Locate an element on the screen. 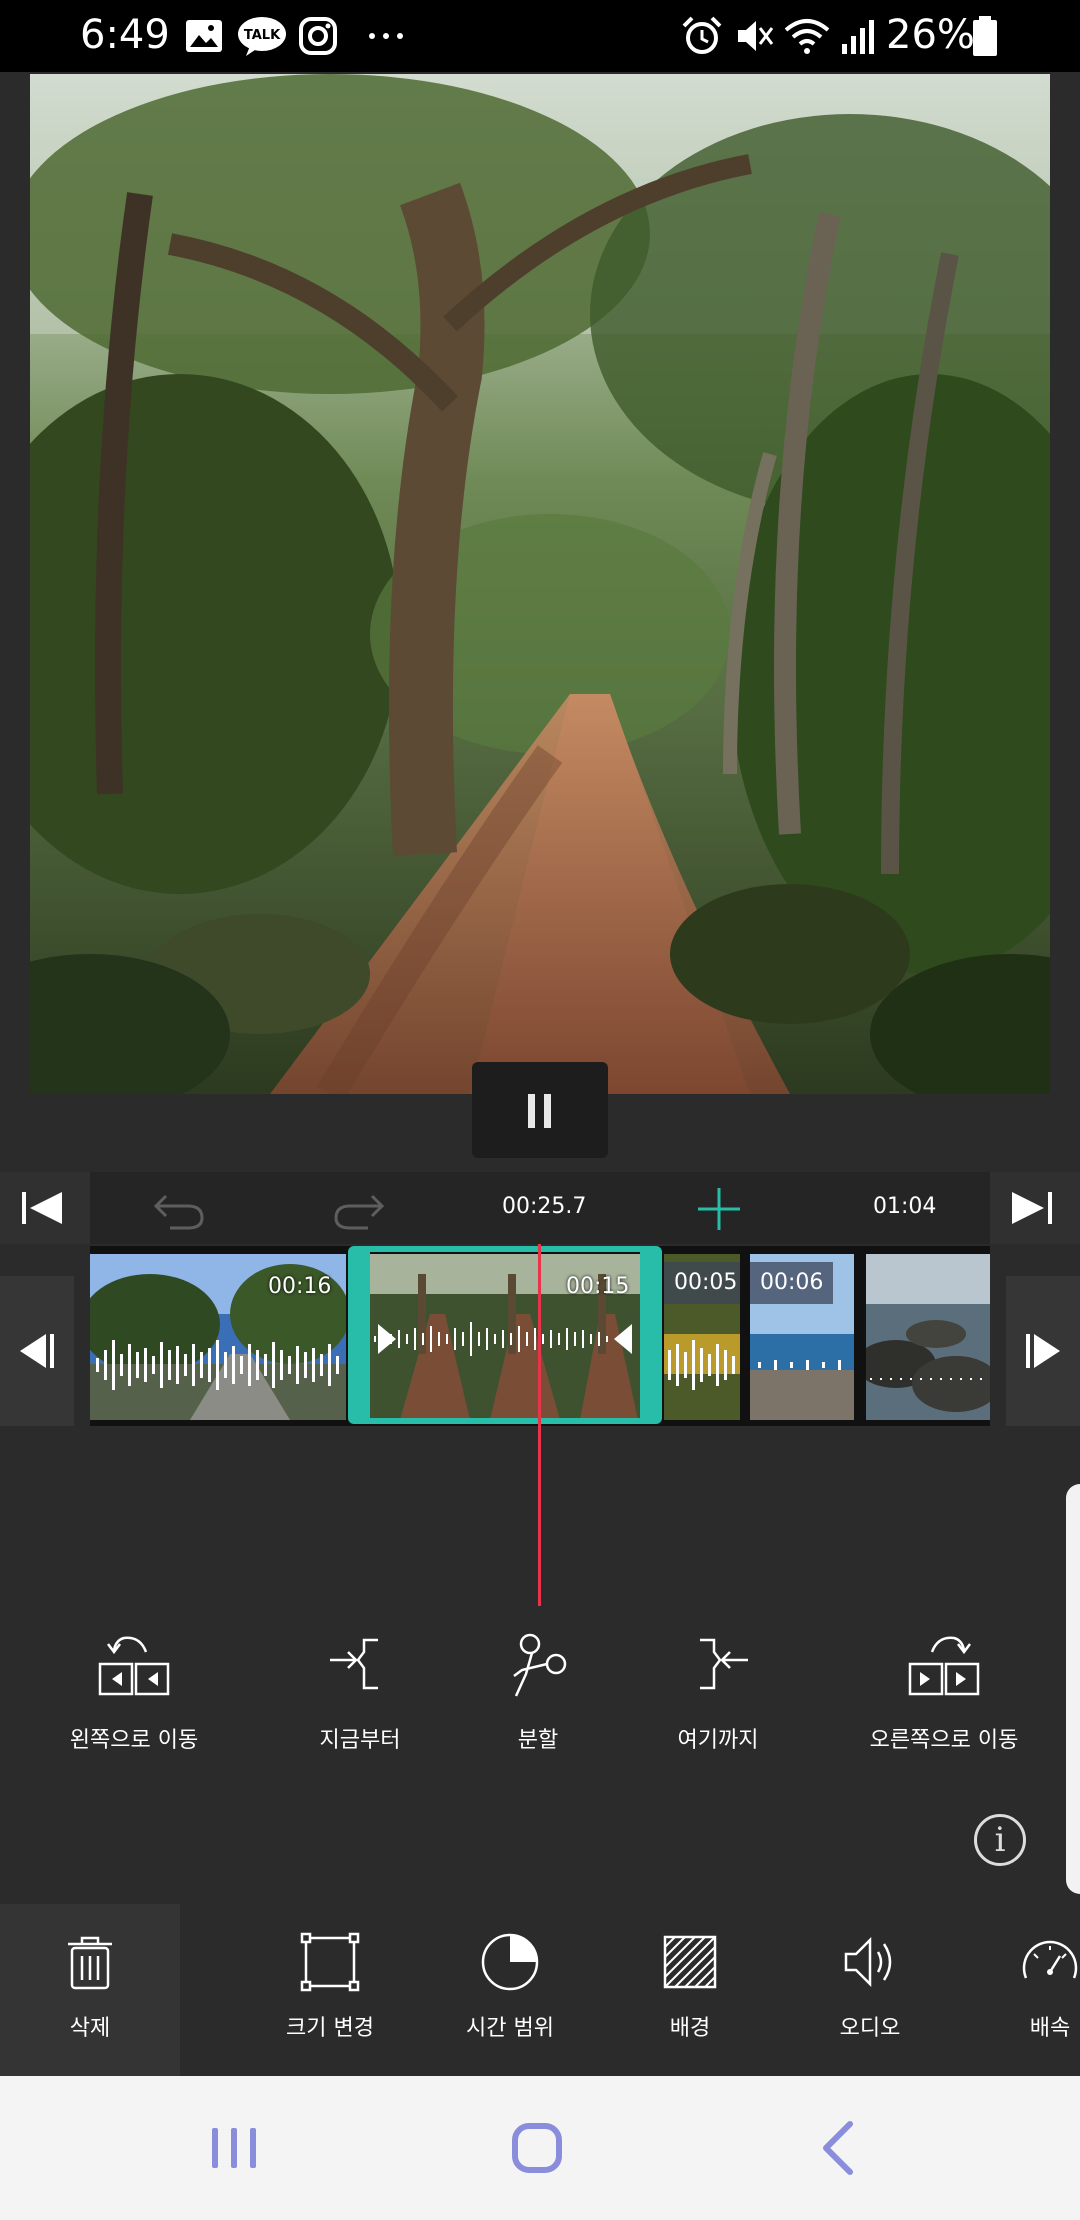 The height and width of the screenshot is (2220, 1080). clip-duration: 00:05 is located at coordinates (702, 1283).